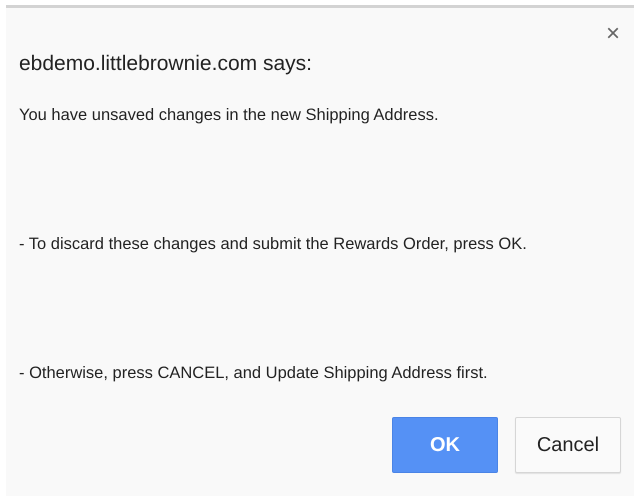  What do you see at coordinates (229, 115) in the screenshot?
I see `message-text: You have unsaved changes in the new Shipping Address.` at bounding box center [229, 115].